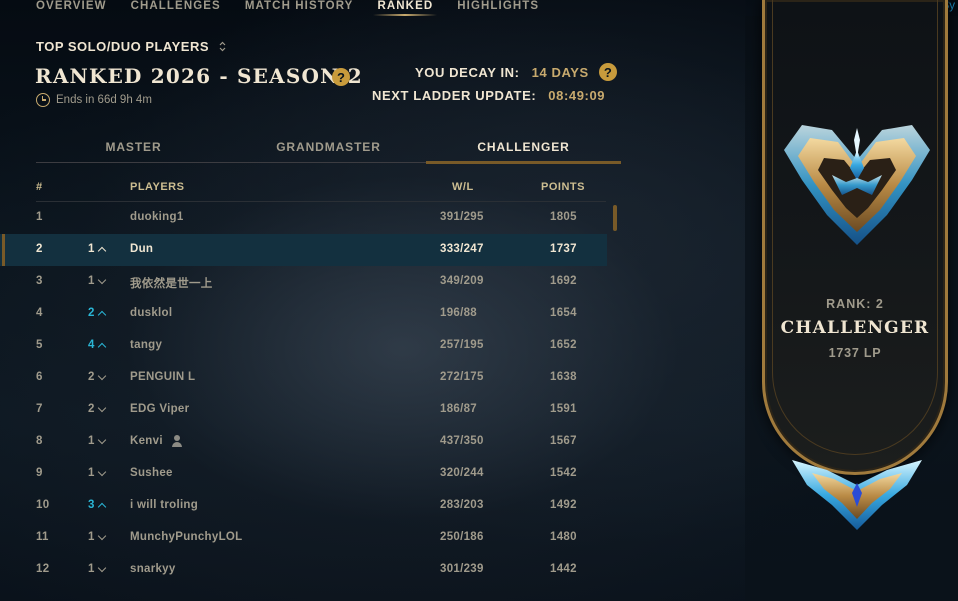 The height and width of the screenshot is (601, 958). I want to click on tab-challenges: CHALLENGES, so click(176, 8).